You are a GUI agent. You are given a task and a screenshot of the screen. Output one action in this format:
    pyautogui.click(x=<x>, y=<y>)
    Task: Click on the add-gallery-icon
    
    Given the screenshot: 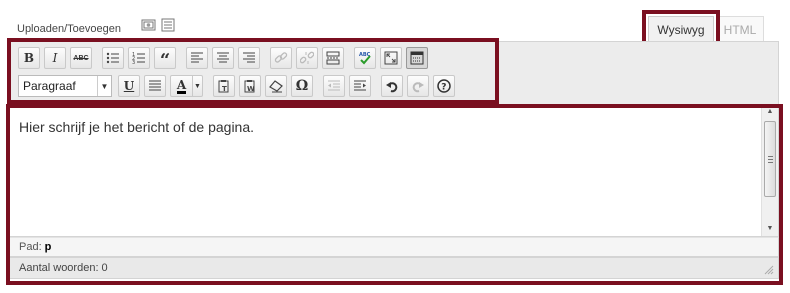 What is the action you would take?
    pyautogui.click(x=168, y=25)
    